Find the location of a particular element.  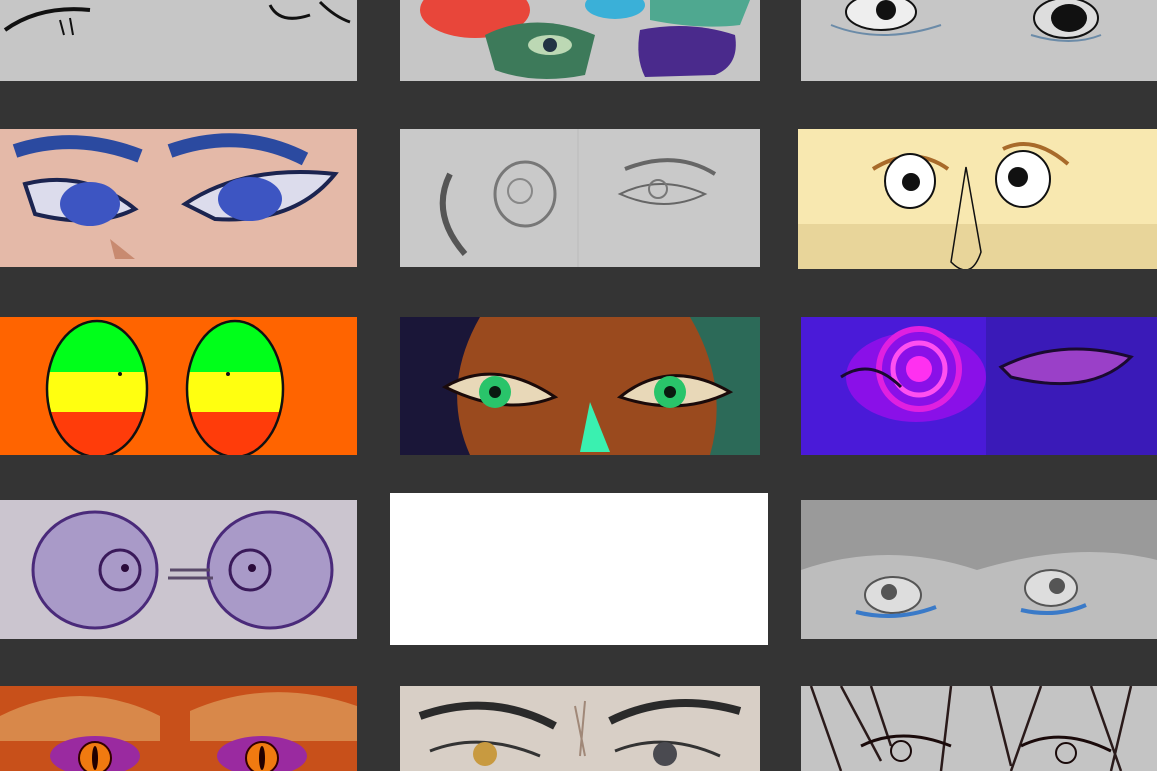

pencil-eyes-image is located at coordinates (580, 198).